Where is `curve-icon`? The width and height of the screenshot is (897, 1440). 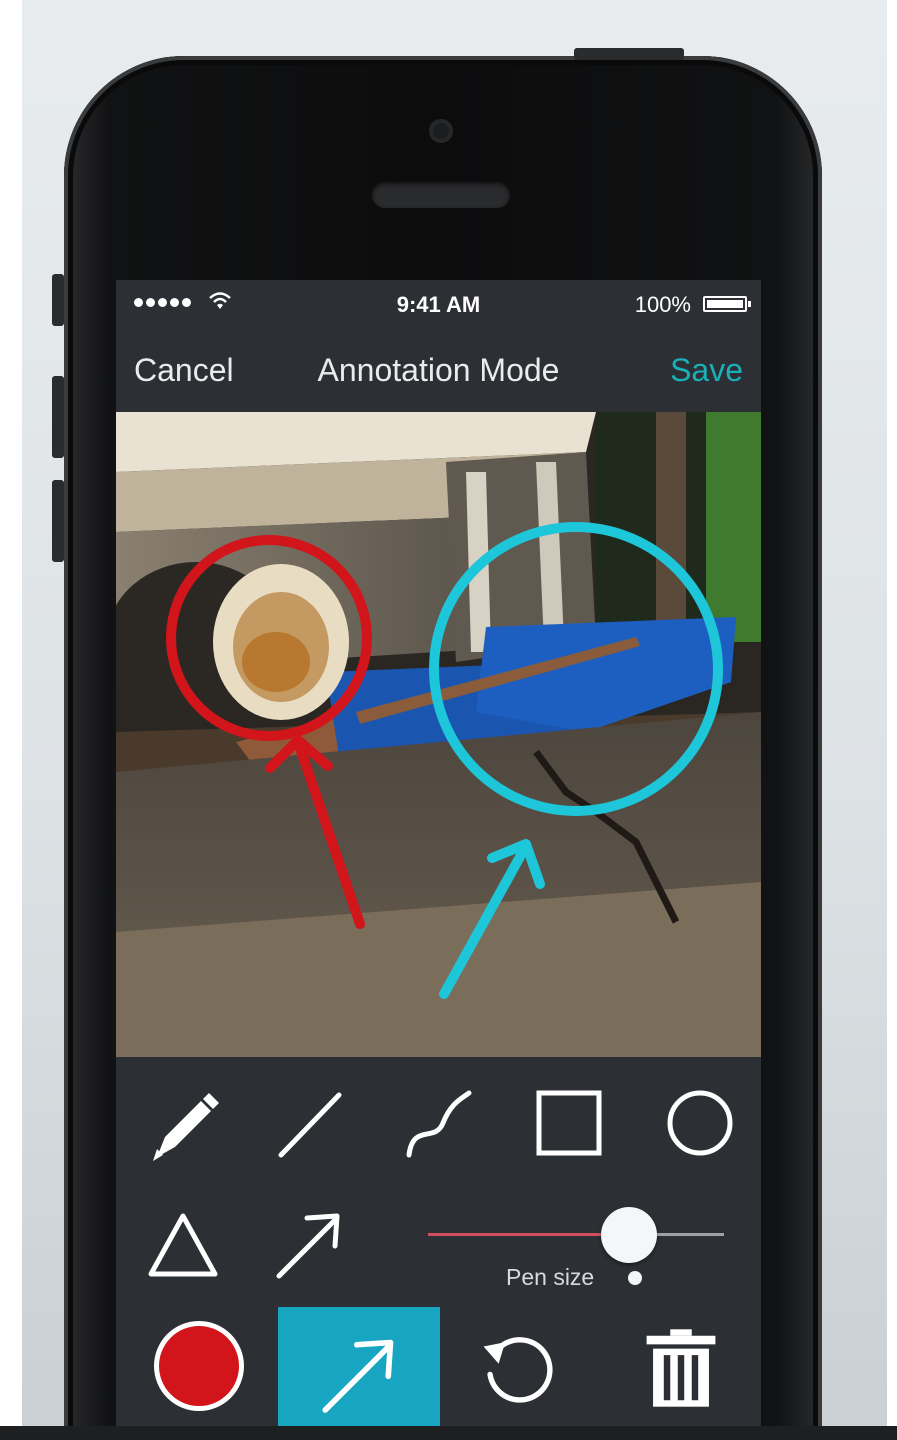
curve-icon is located at coordinates (439, 1124).